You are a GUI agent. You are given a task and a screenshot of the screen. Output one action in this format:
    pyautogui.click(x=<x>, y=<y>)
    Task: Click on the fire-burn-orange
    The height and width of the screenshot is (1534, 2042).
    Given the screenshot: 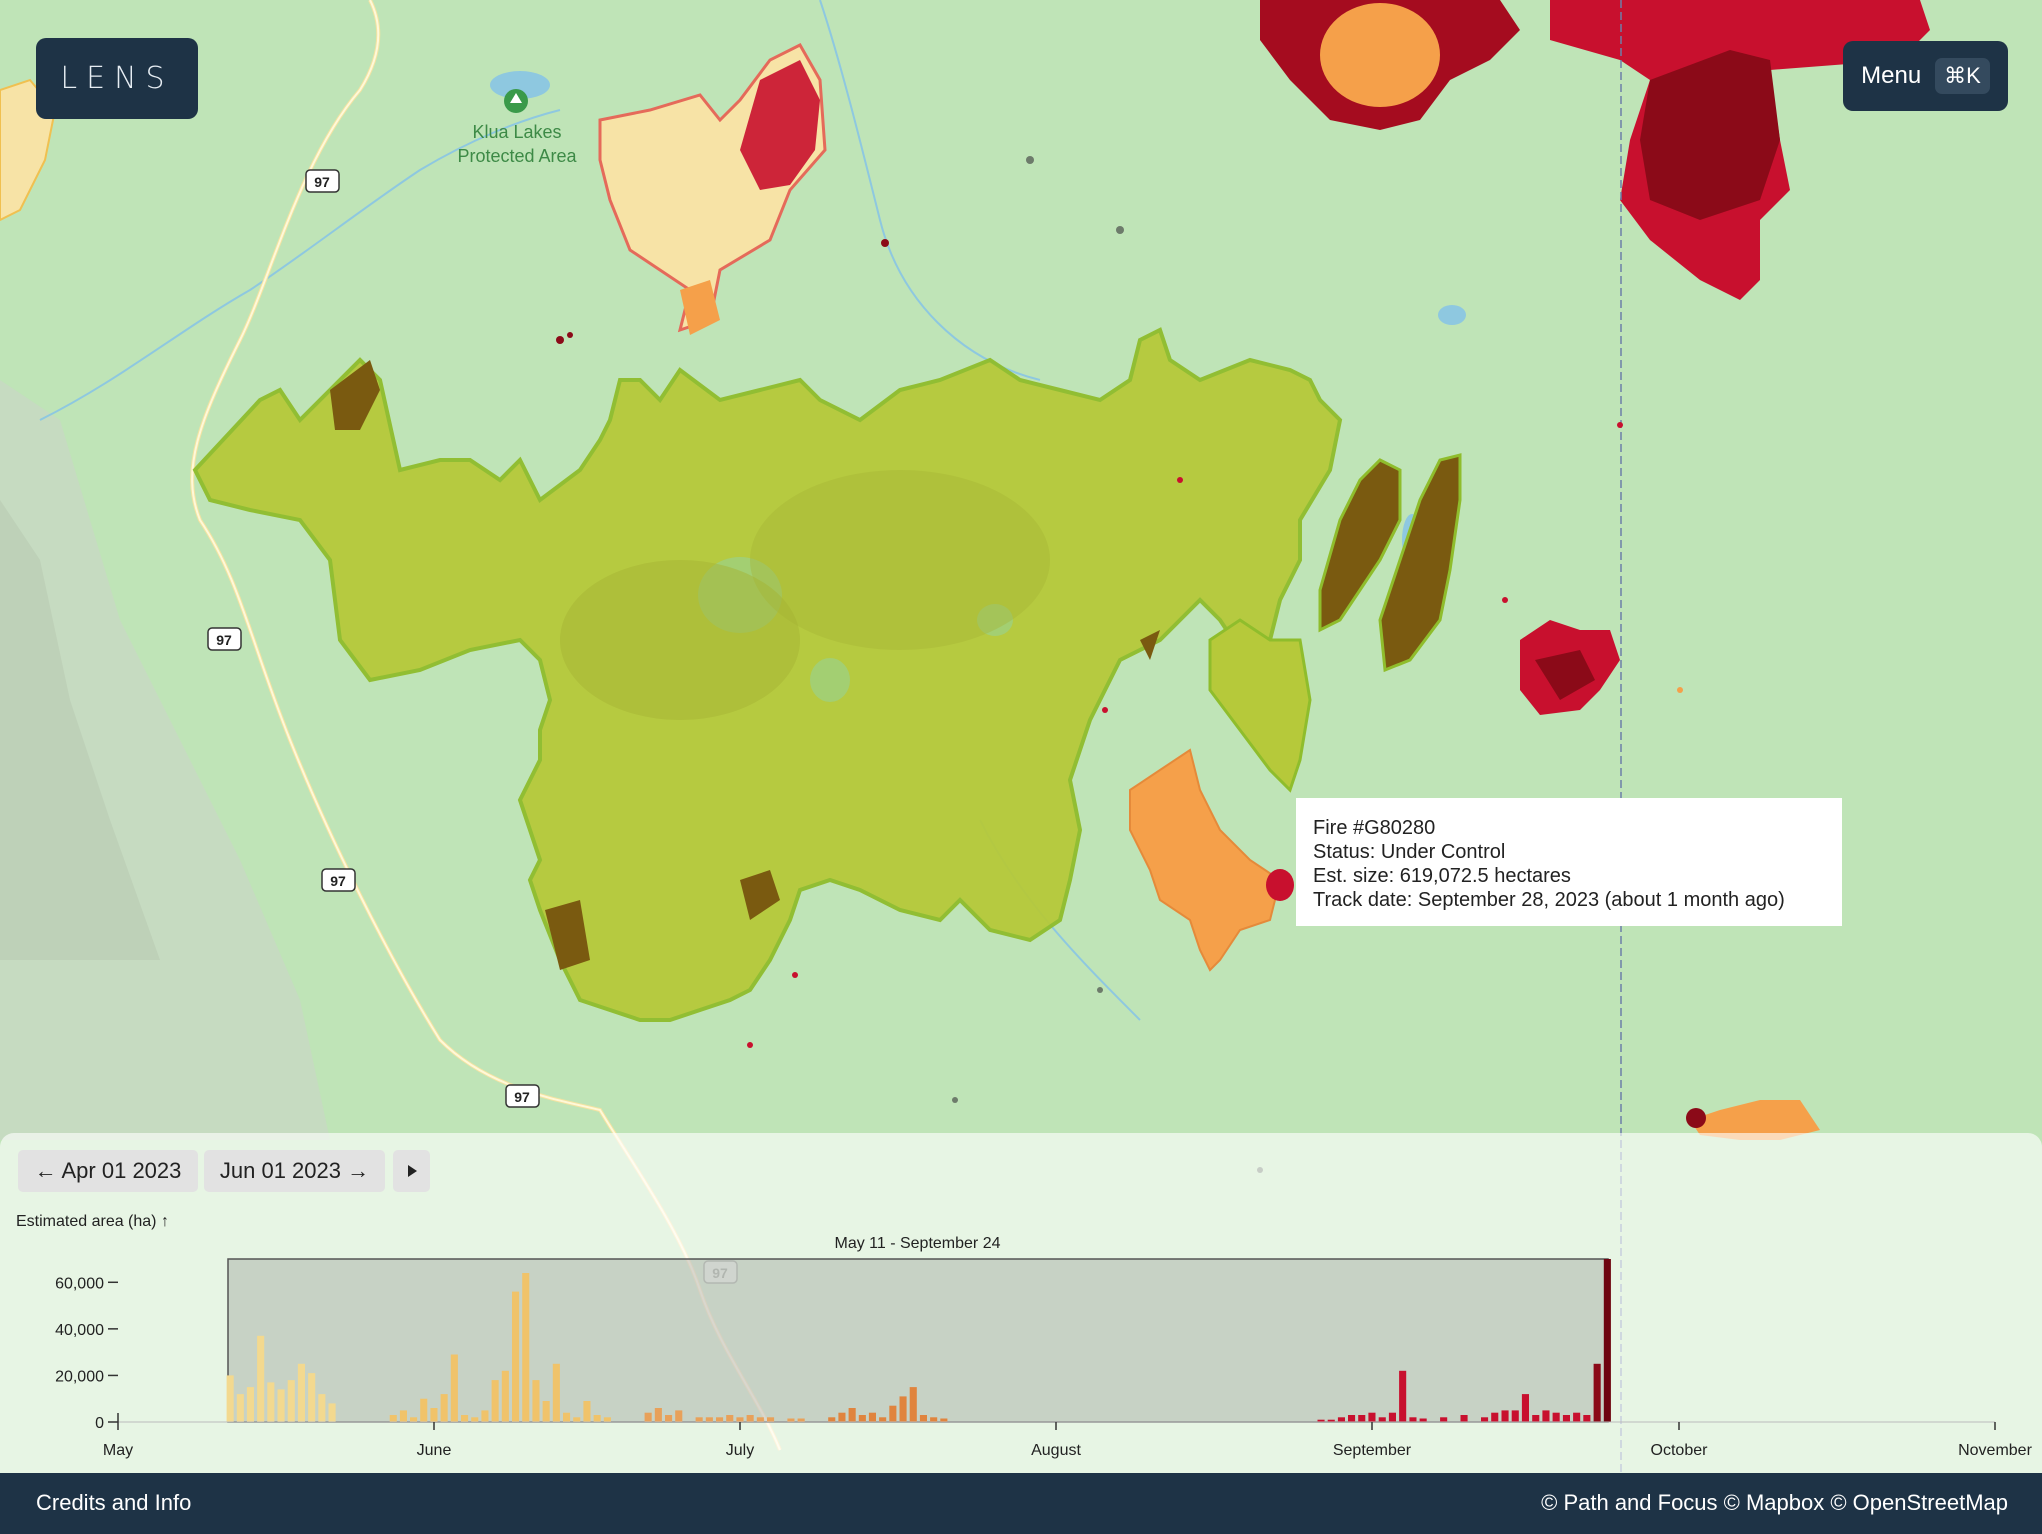 What is the action you would take?
    pyautogui.click(x=1380, y=55)
    